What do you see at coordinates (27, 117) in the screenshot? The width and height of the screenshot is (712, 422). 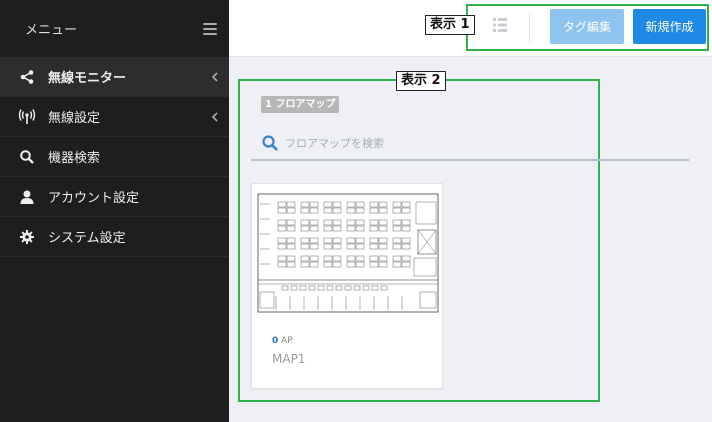 I see `antenna-icon` at bounding box center [27, 117].